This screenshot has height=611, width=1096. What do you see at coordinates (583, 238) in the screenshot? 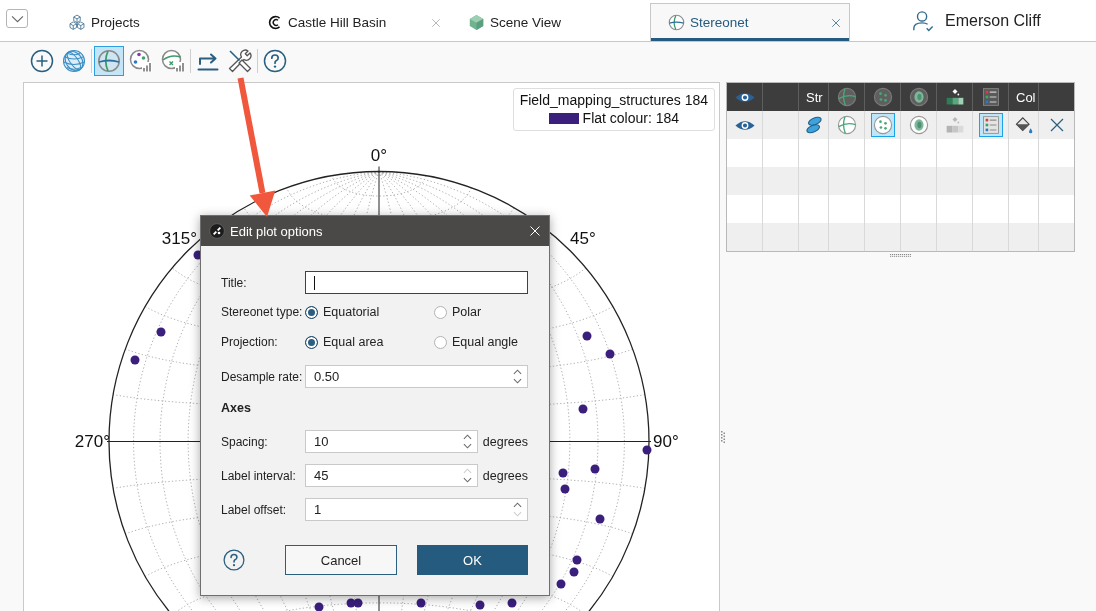
I see `angle-label: 45°` at bounding box center [583, 238].